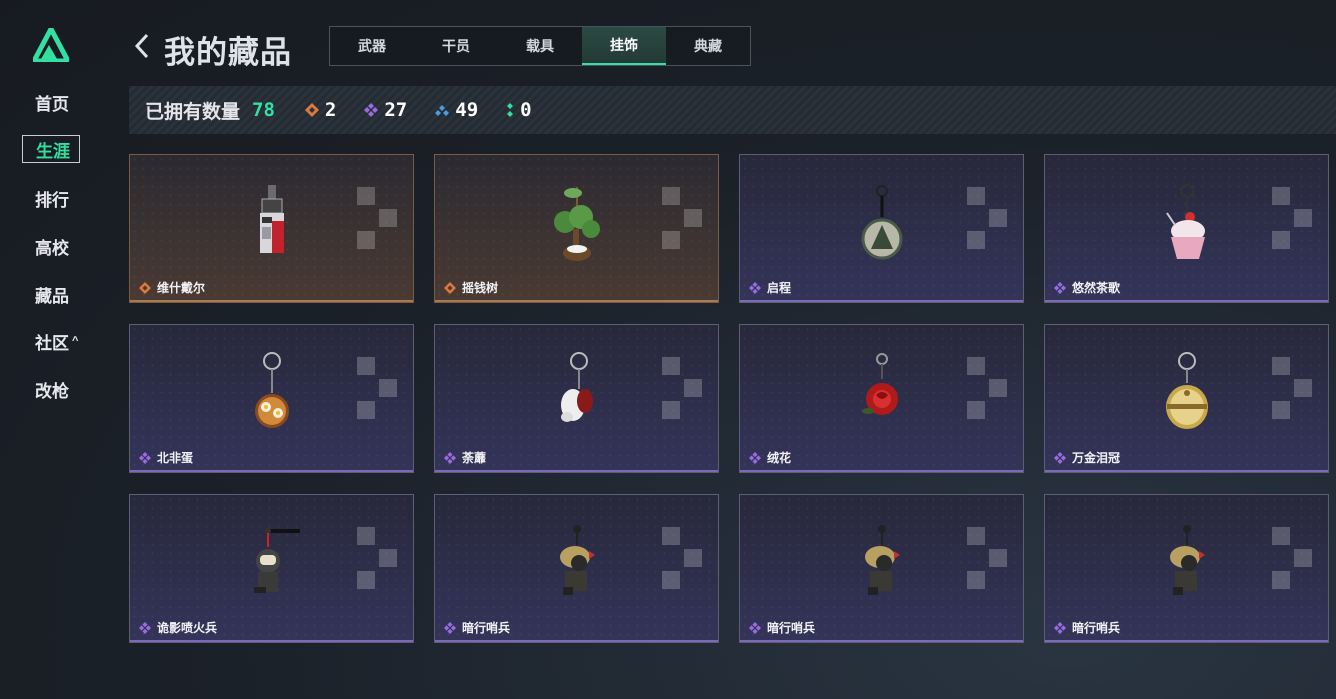 Image resolution: width=1336 pixels, height=699 pixels. I want to click on sidebar-item-label: 生涯, so click(53, 151).